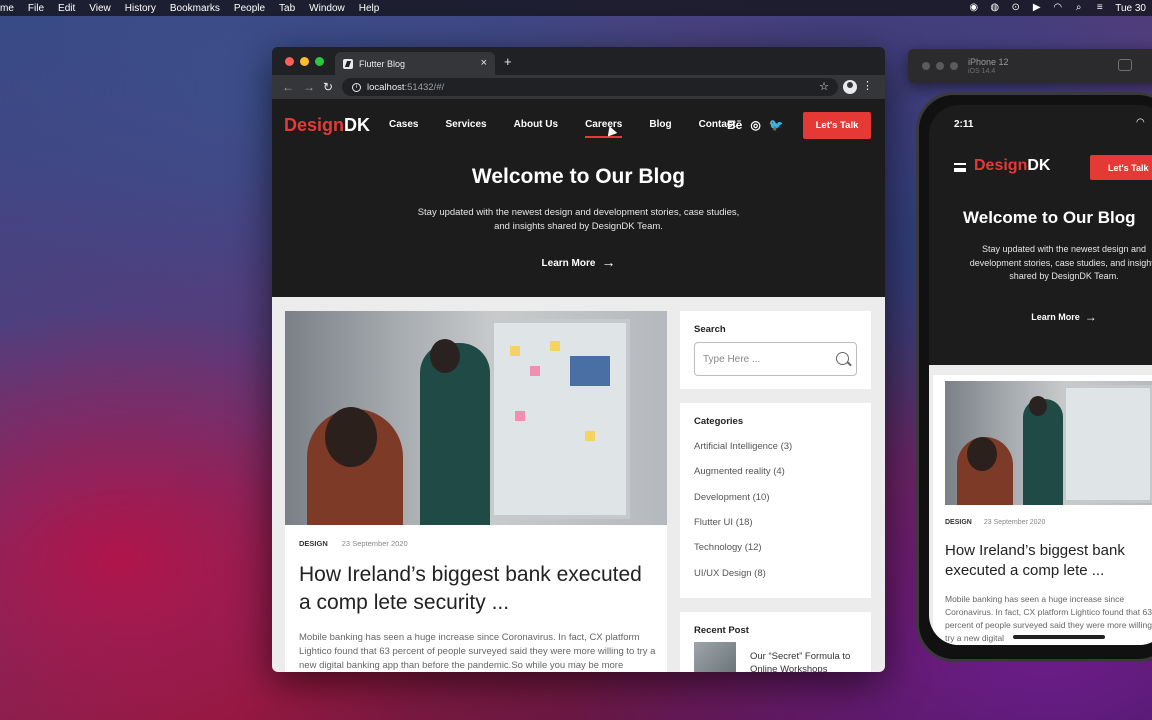  What do you see at coordinates (982, 71) in the screenshot?
I see `simulator-os-version: iOS 14.4` at bounding box center [982, 71].